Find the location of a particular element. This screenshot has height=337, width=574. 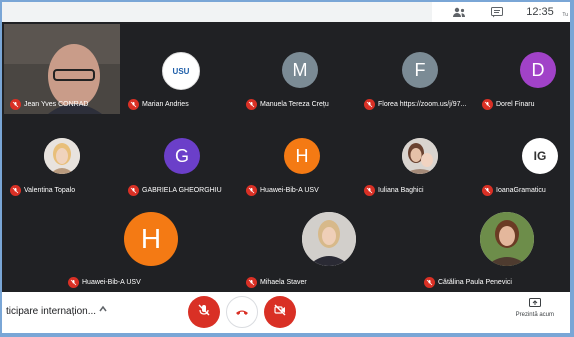

avatar: G is located at coordinates (182, 156).